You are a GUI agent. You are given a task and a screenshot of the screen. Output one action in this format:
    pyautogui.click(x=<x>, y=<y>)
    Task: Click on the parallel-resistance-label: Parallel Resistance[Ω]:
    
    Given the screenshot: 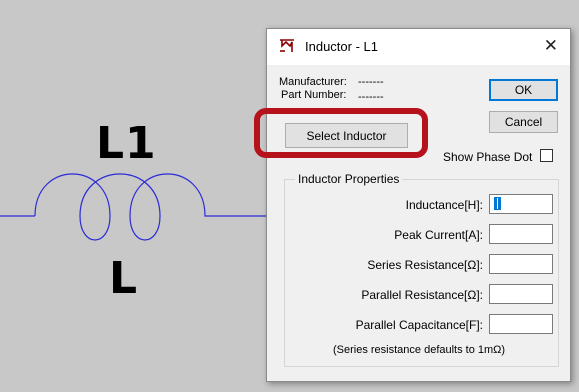 What is the action you would take?
    pyautogui.click(x=422, y=295)
    